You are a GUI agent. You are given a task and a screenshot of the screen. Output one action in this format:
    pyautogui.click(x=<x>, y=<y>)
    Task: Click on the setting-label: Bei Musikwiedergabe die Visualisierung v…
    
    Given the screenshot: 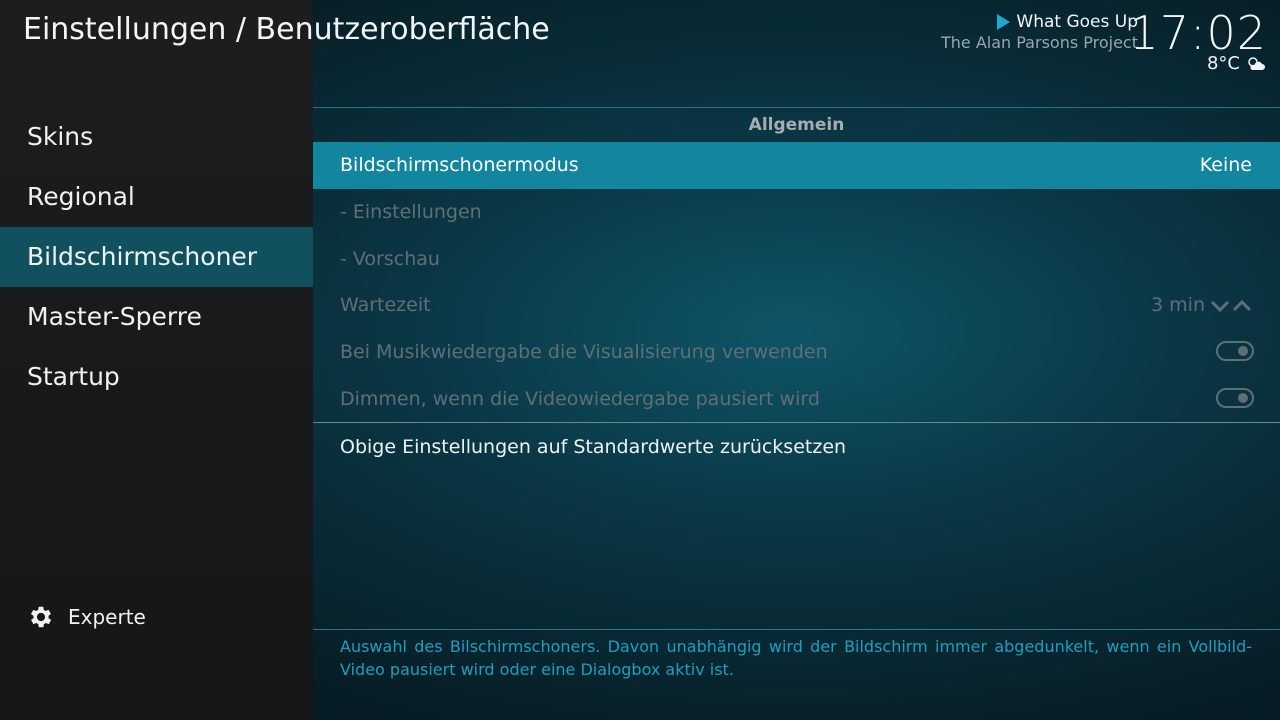 What is the action you would take?
    pyautogui.click(x=584, y=352)
    